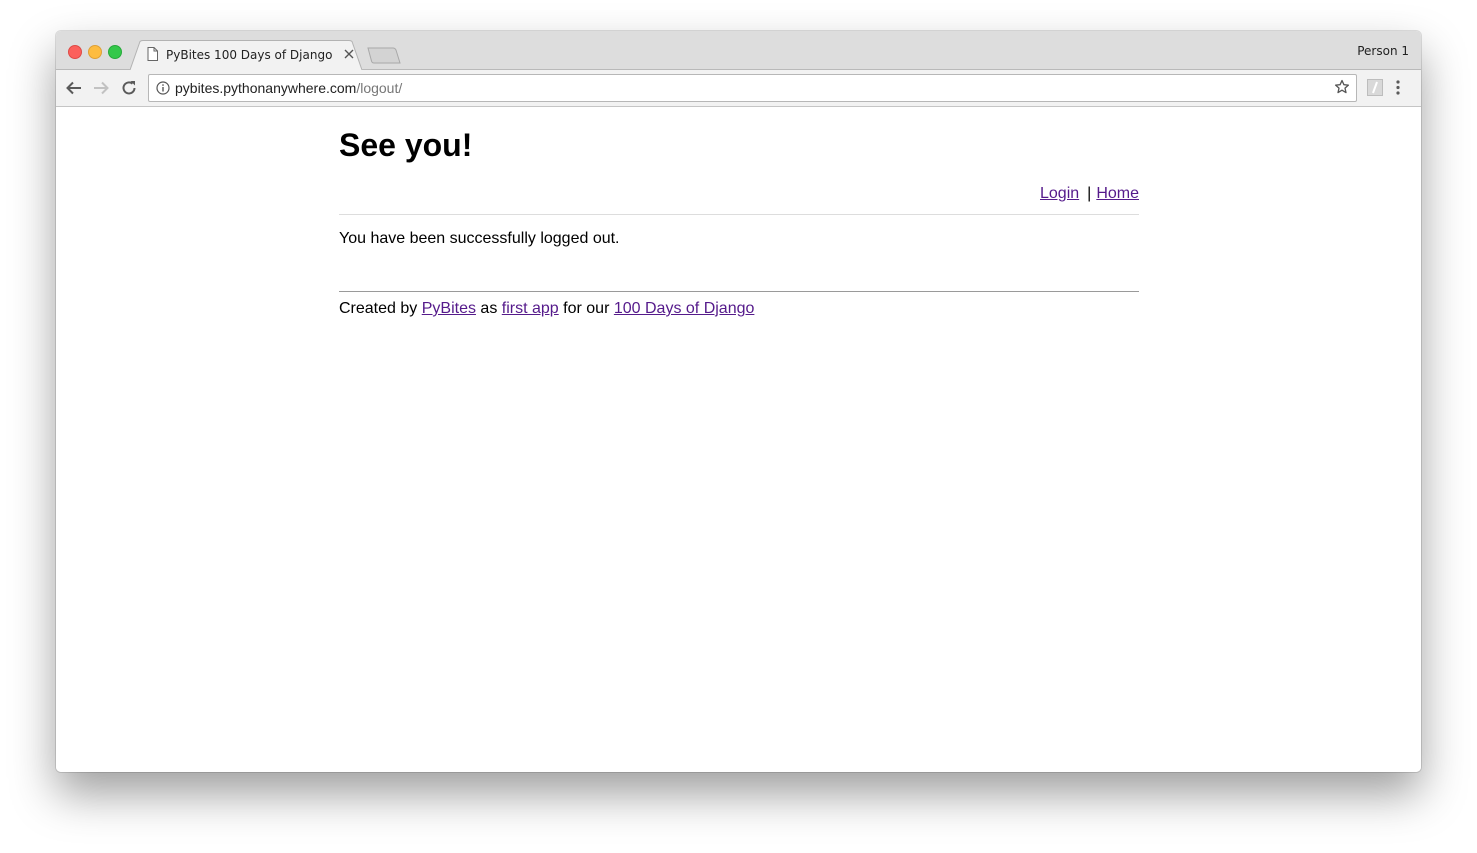  What do you see at coordinates (406, 145) in the screenshot?
I see `page-title: See you!` at bounding box center [406, 145].